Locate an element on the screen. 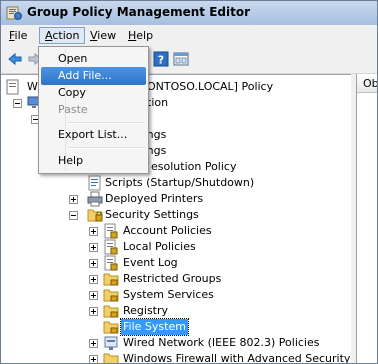  printer-icon is located at coordinates (95, 199).